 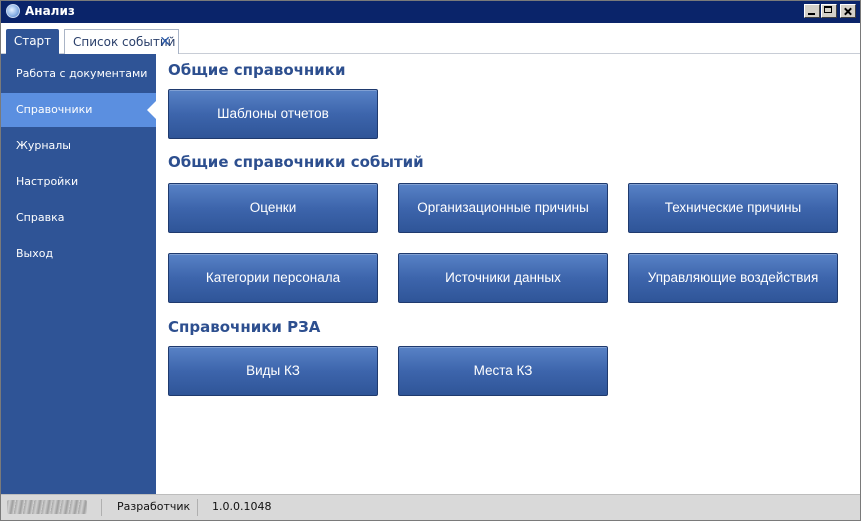 I want to click on button-label: Категории персонала, so click(x=273, y=277).